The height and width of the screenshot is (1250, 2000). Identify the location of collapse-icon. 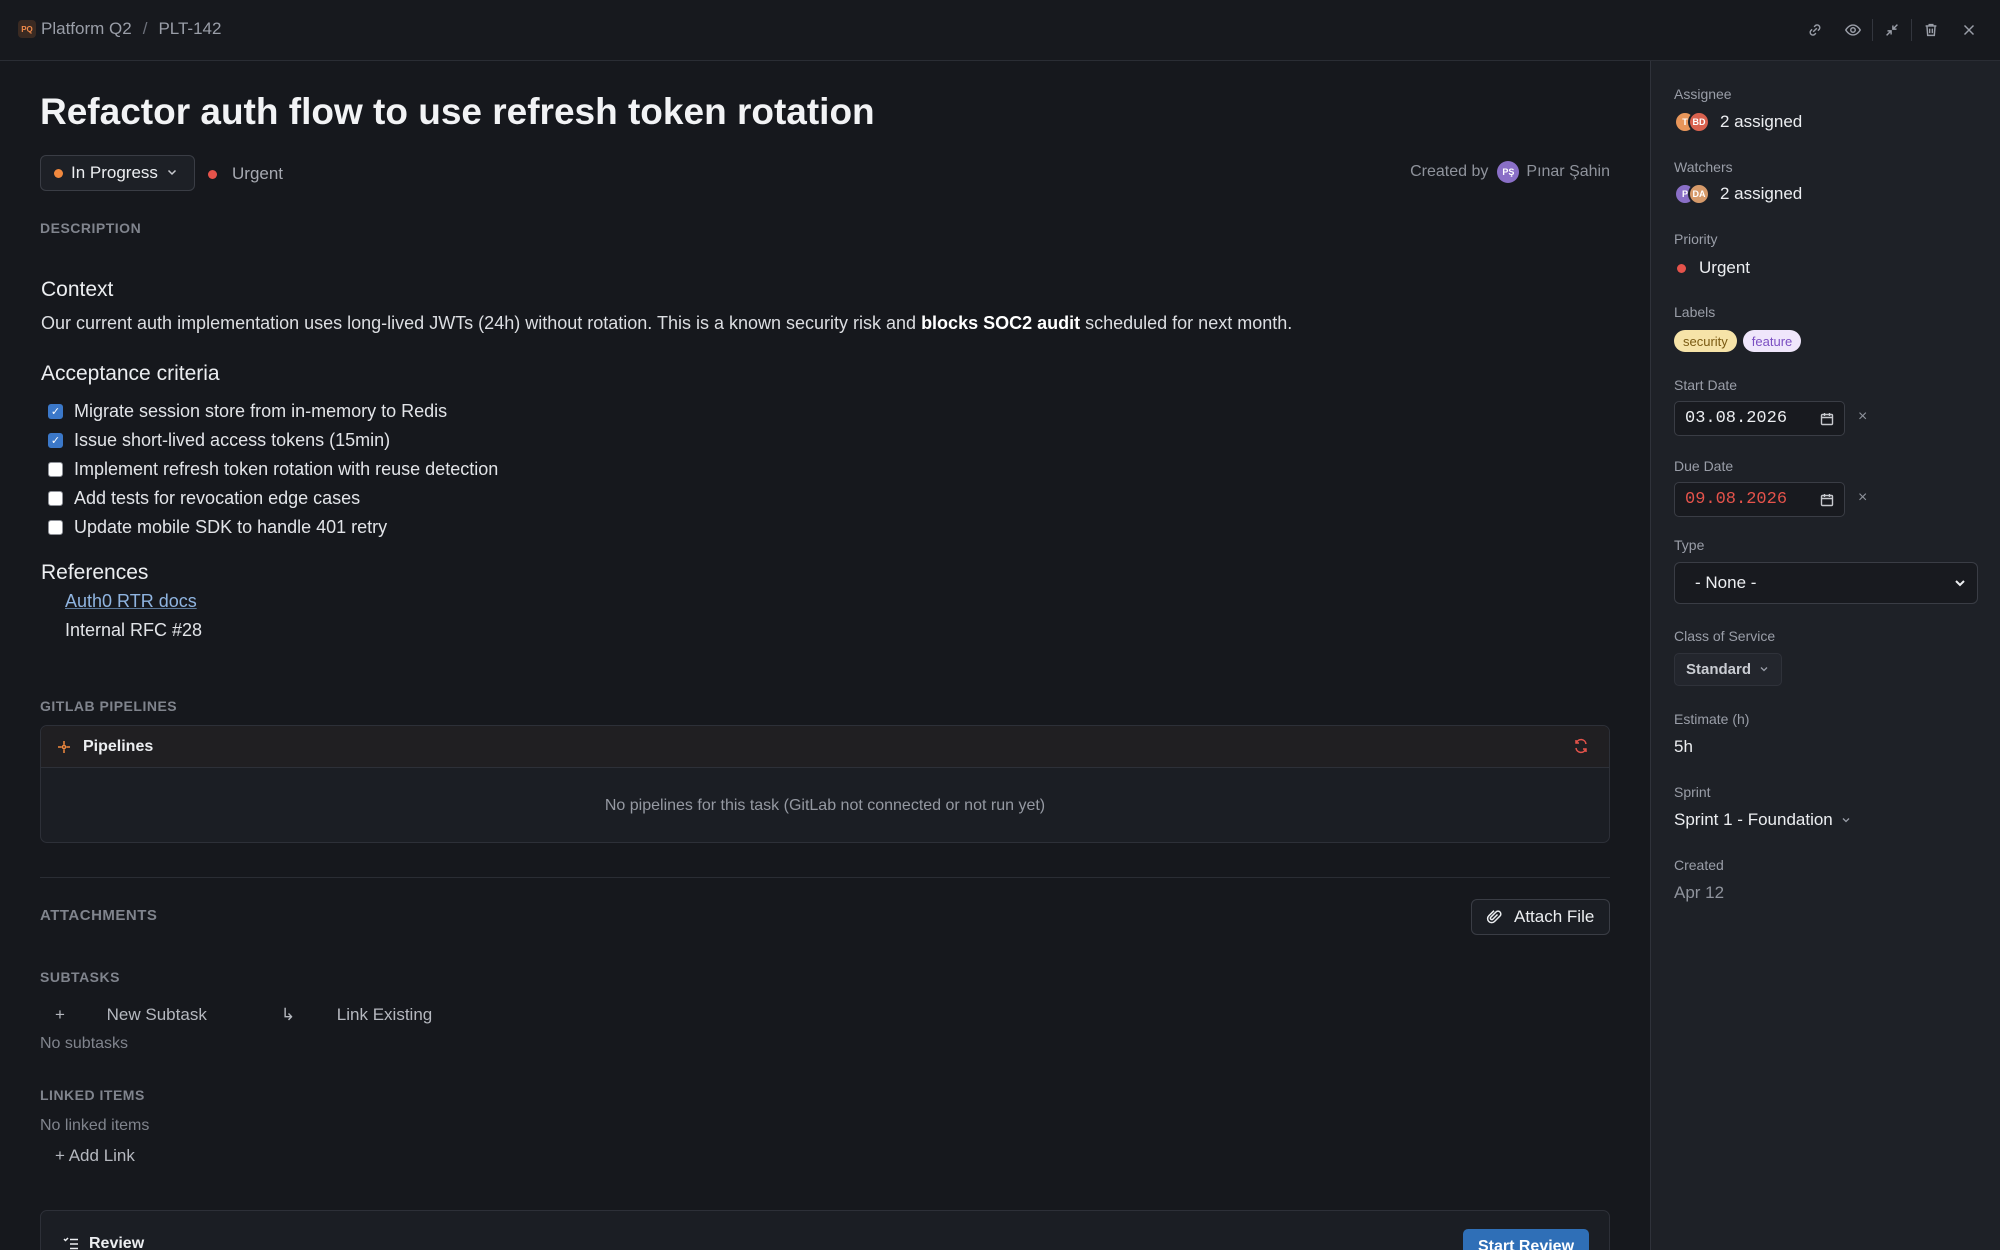
(1892, 30).